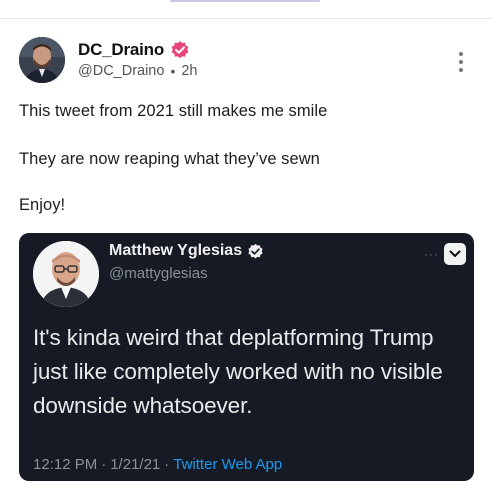 Image resolution: width=492 pixels, height=500 pixels. What do you see at coordinates (169, 159) in the screenshot?
I see `post-text-line-2: They are now reaping what they’ve sewn` at bounding box center [169, 159].